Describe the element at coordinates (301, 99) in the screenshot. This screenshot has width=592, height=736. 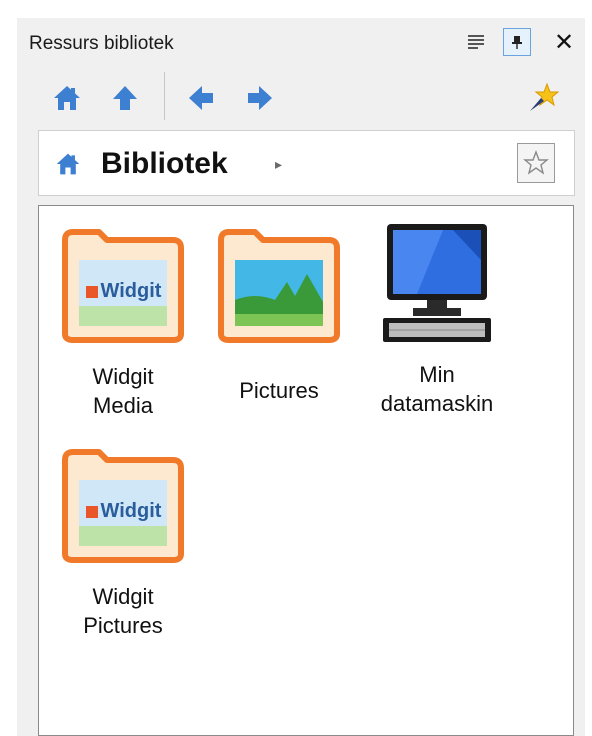
I see `navigation-toolbar` at that location.